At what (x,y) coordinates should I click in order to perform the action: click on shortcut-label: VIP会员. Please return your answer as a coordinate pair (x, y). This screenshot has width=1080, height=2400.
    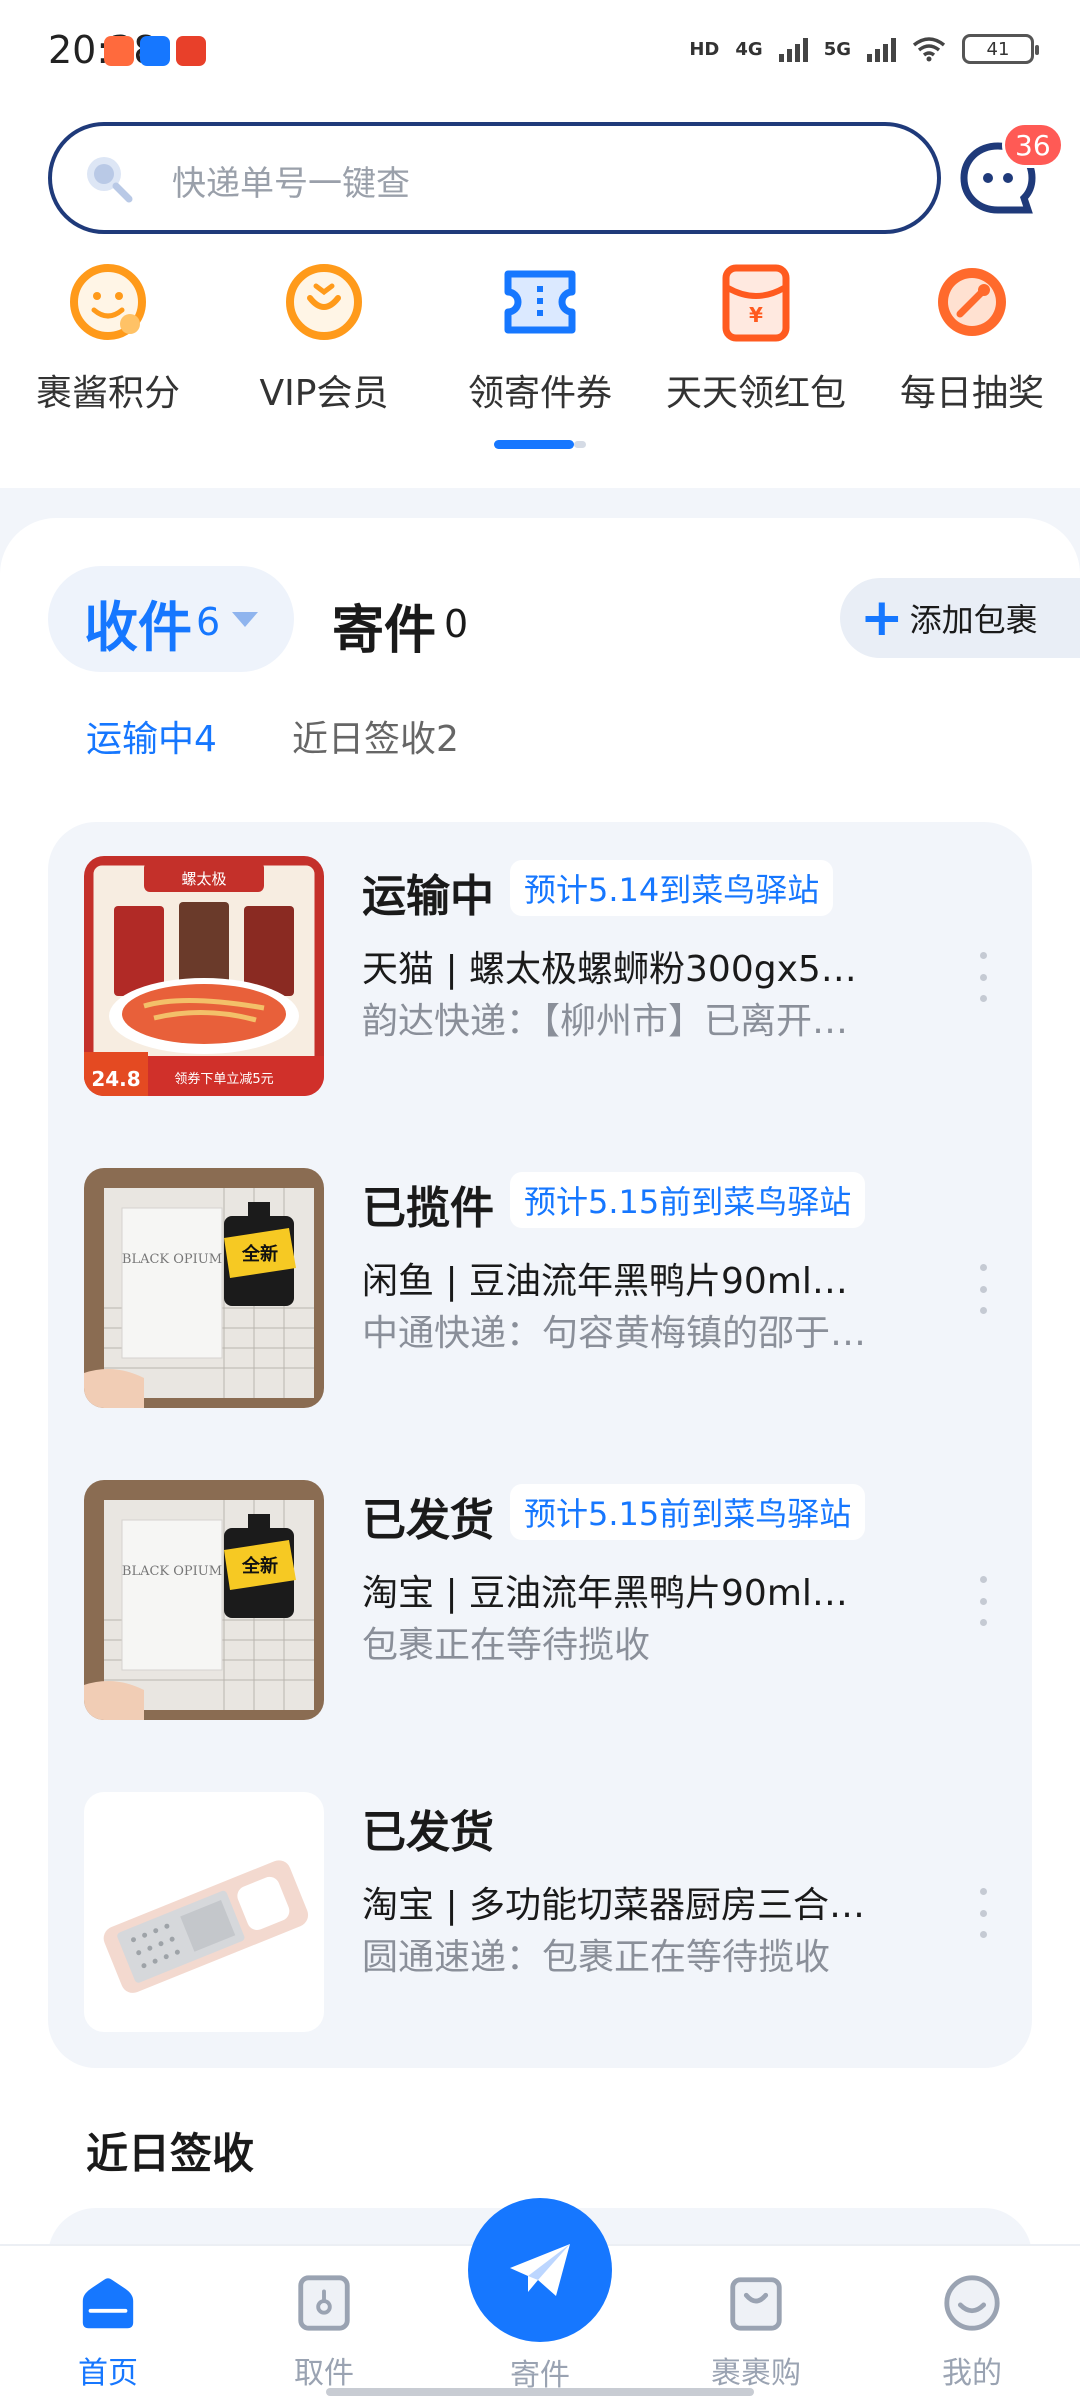
    Looking at the image, I should click on (324, 393).